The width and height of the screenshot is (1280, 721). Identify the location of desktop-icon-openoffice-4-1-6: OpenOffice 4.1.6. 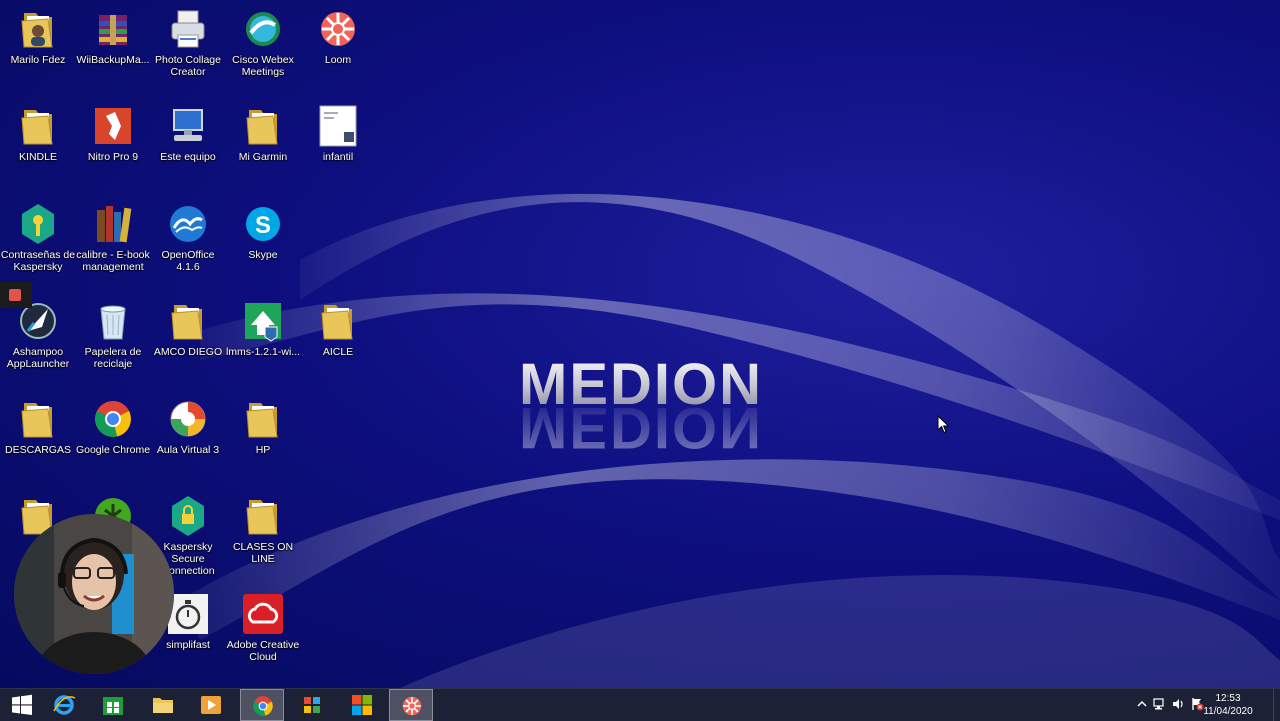
(188, 246).